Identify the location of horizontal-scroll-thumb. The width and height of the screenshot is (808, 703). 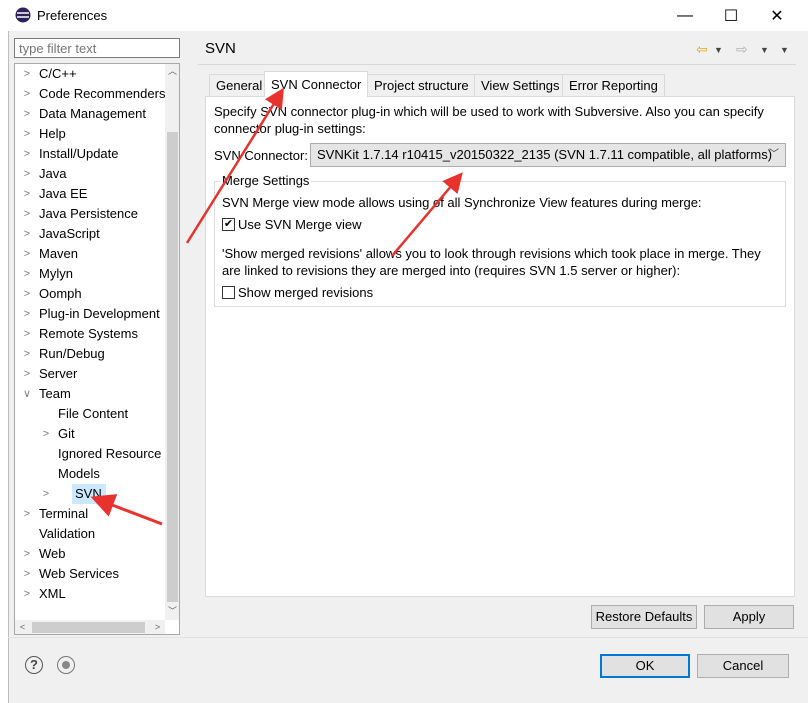
(88, 627).